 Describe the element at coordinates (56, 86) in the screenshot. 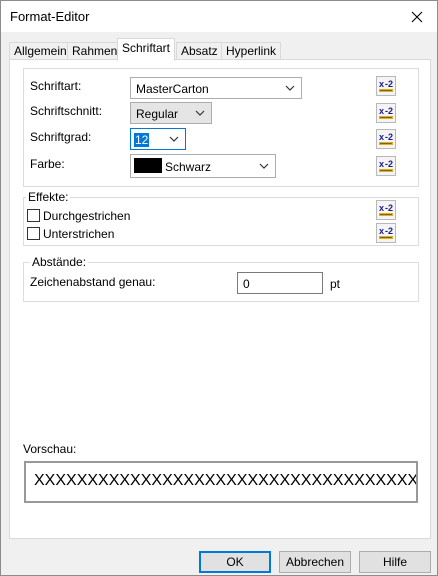

I see `schriftart-label: Schriftart:` at that location.